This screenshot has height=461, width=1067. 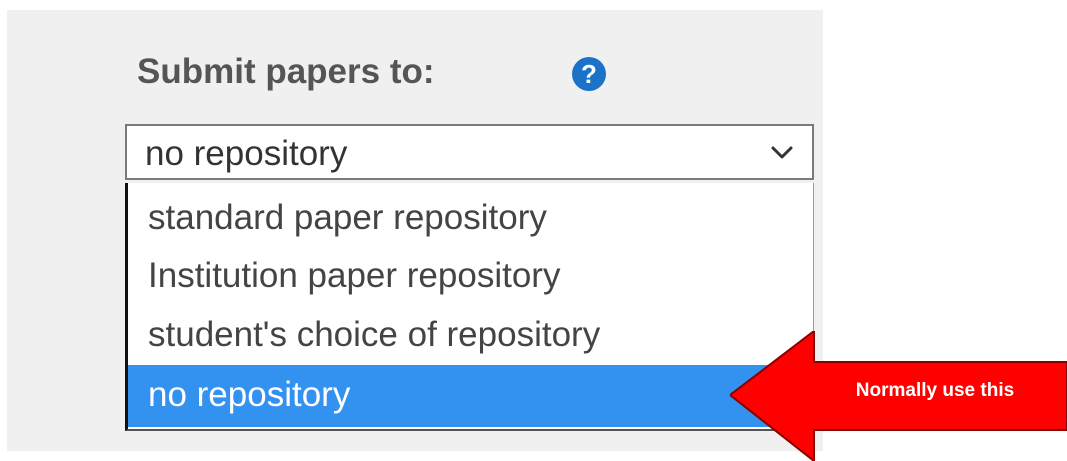 I want to click on repository-select-value: no repository, so click(x=246, y=153).